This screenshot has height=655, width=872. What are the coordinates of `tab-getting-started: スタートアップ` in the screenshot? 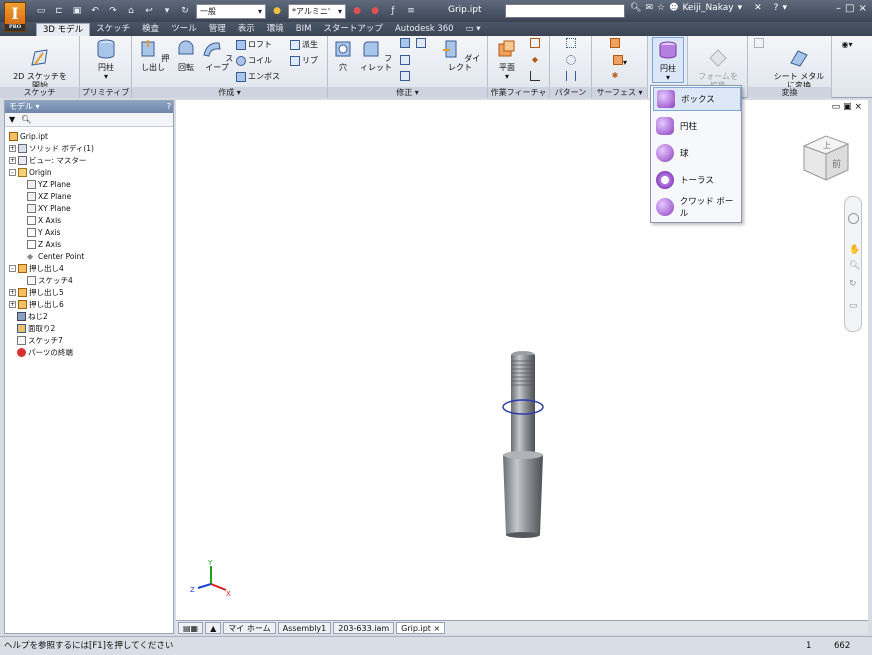 It's located at (353, 29).